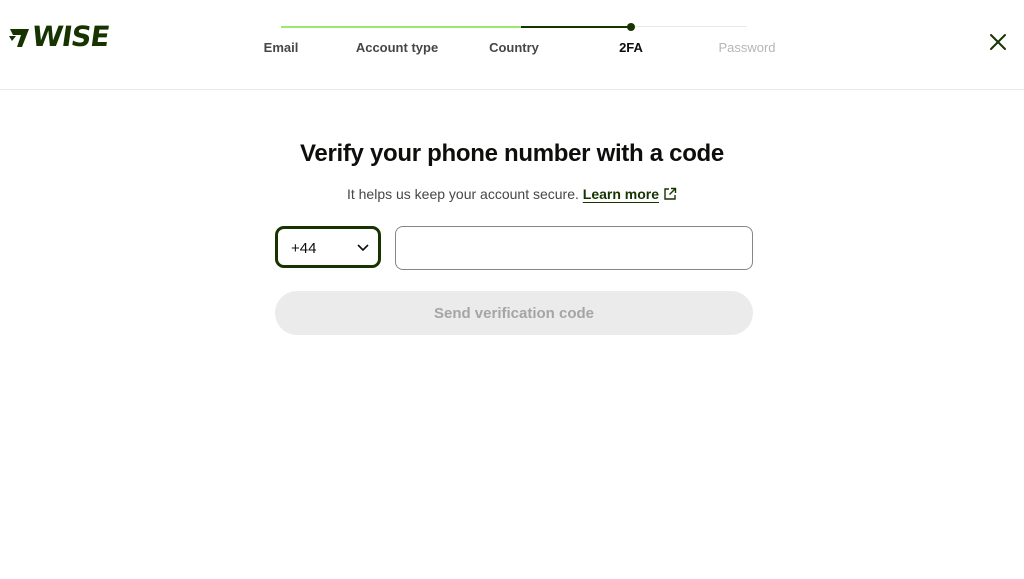  What do you see at coordinates (576, 27) in the screenshot?
I see `progress-track-current` at bounding box center [576, 27].